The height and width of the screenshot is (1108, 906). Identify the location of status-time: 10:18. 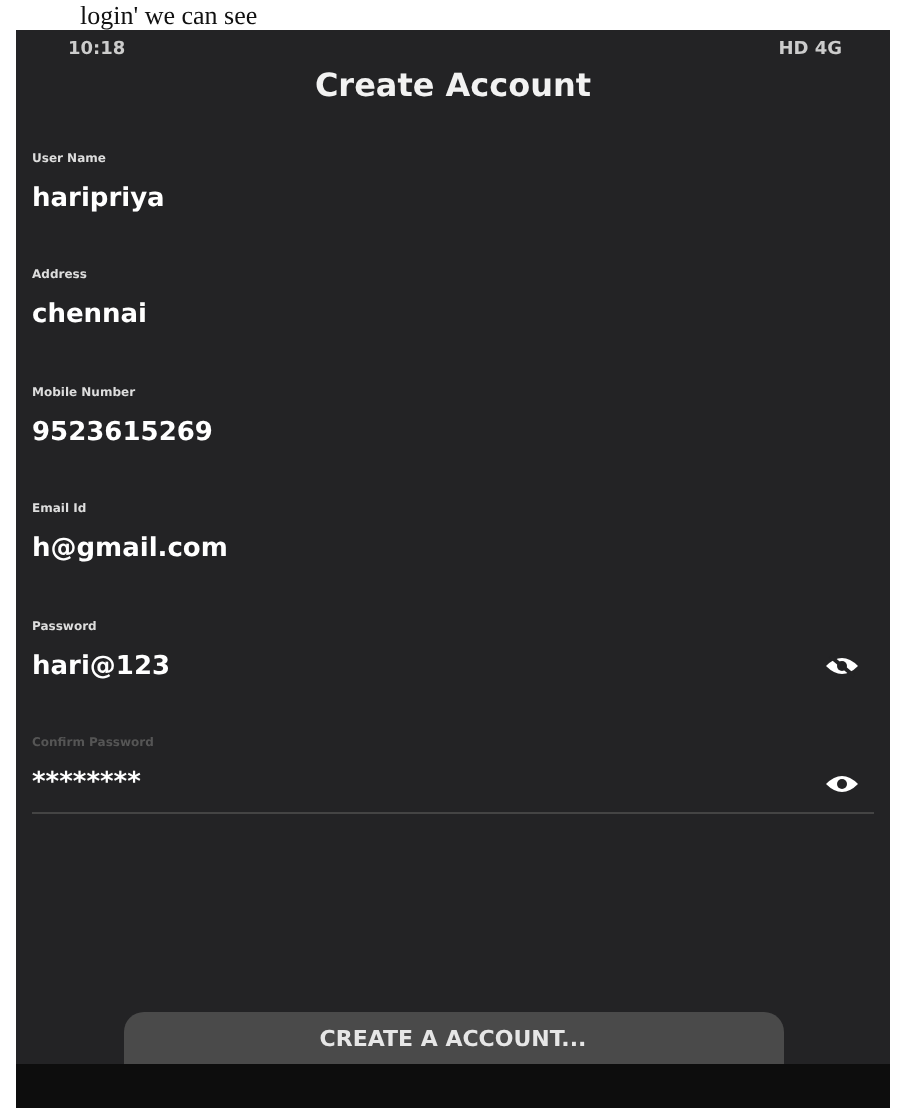
(97, 51).